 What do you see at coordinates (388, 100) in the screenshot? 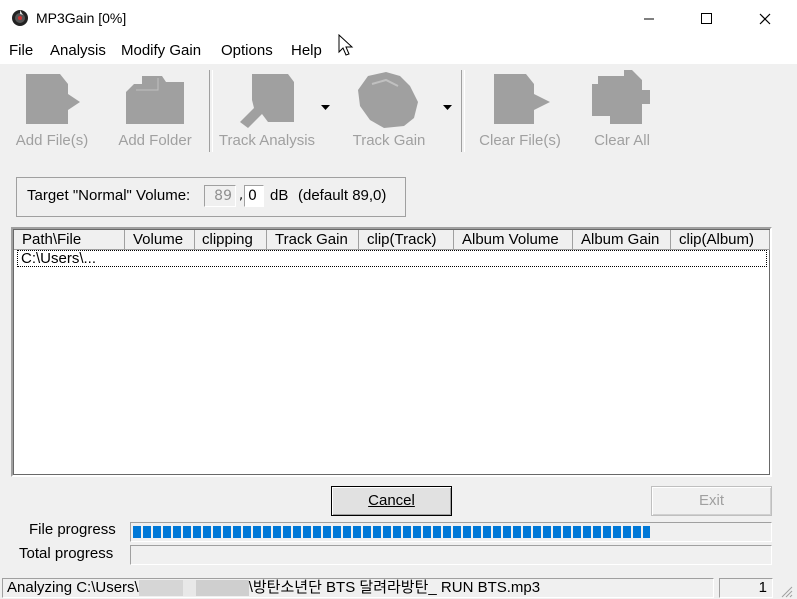
I see `track-gain-icon` at bounding box center [388, 100].